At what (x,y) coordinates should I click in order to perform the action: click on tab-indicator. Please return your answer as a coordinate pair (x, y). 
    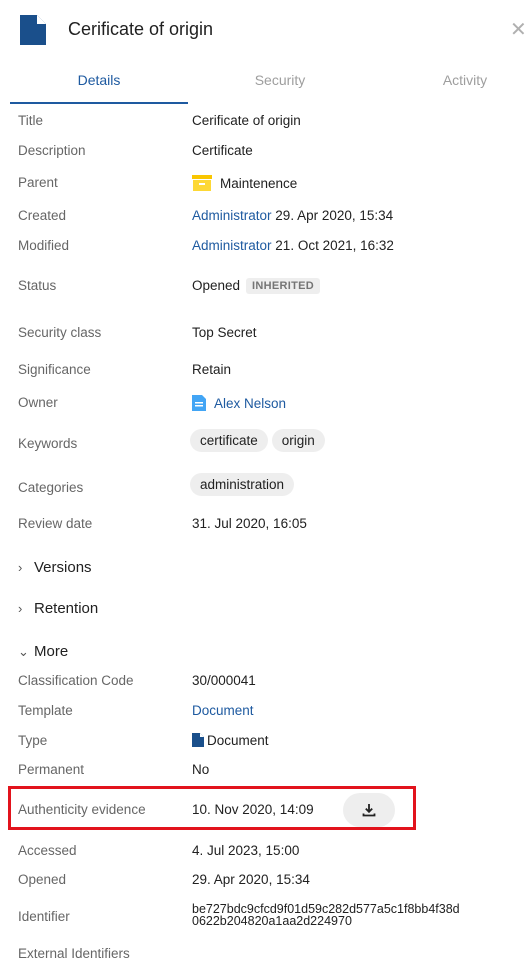
    Looking at the image, I should click on (99, 103).